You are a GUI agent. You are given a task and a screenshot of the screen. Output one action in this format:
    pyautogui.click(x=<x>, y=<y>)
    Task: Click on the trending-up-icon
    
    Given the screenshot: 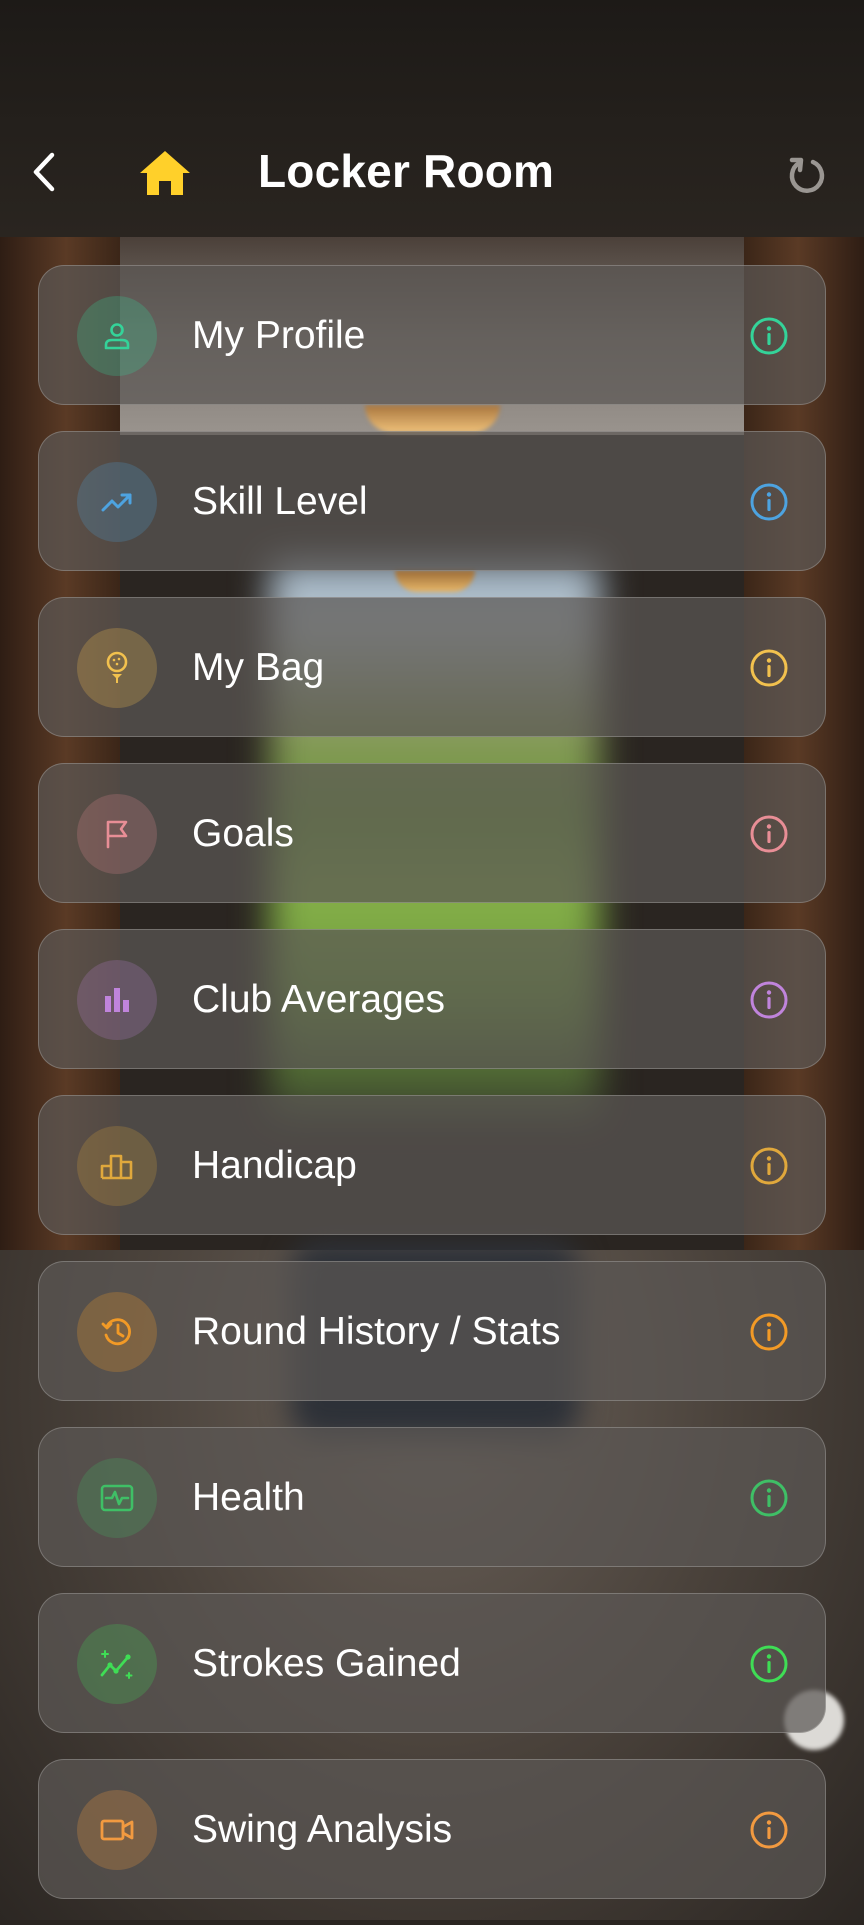 What is the action you would take?
    pyautogui.click(x=116, y=502)
    